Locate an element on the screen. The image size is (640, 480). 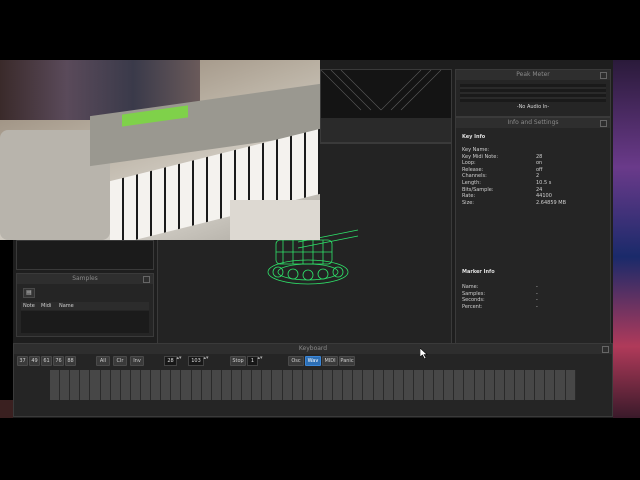
key-info-value: off is located at coordinates (539, 169).